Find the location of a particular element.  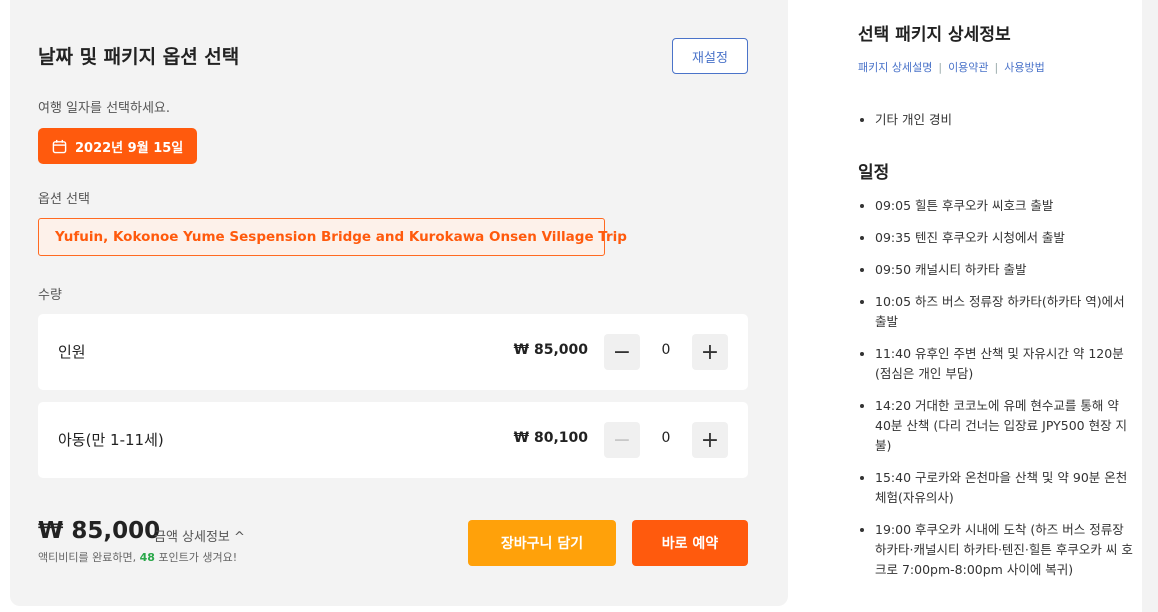

detail-tabs: 패키지 상세설명 | 이용약관 | 사용방법 is located at coordinates (951, 67).